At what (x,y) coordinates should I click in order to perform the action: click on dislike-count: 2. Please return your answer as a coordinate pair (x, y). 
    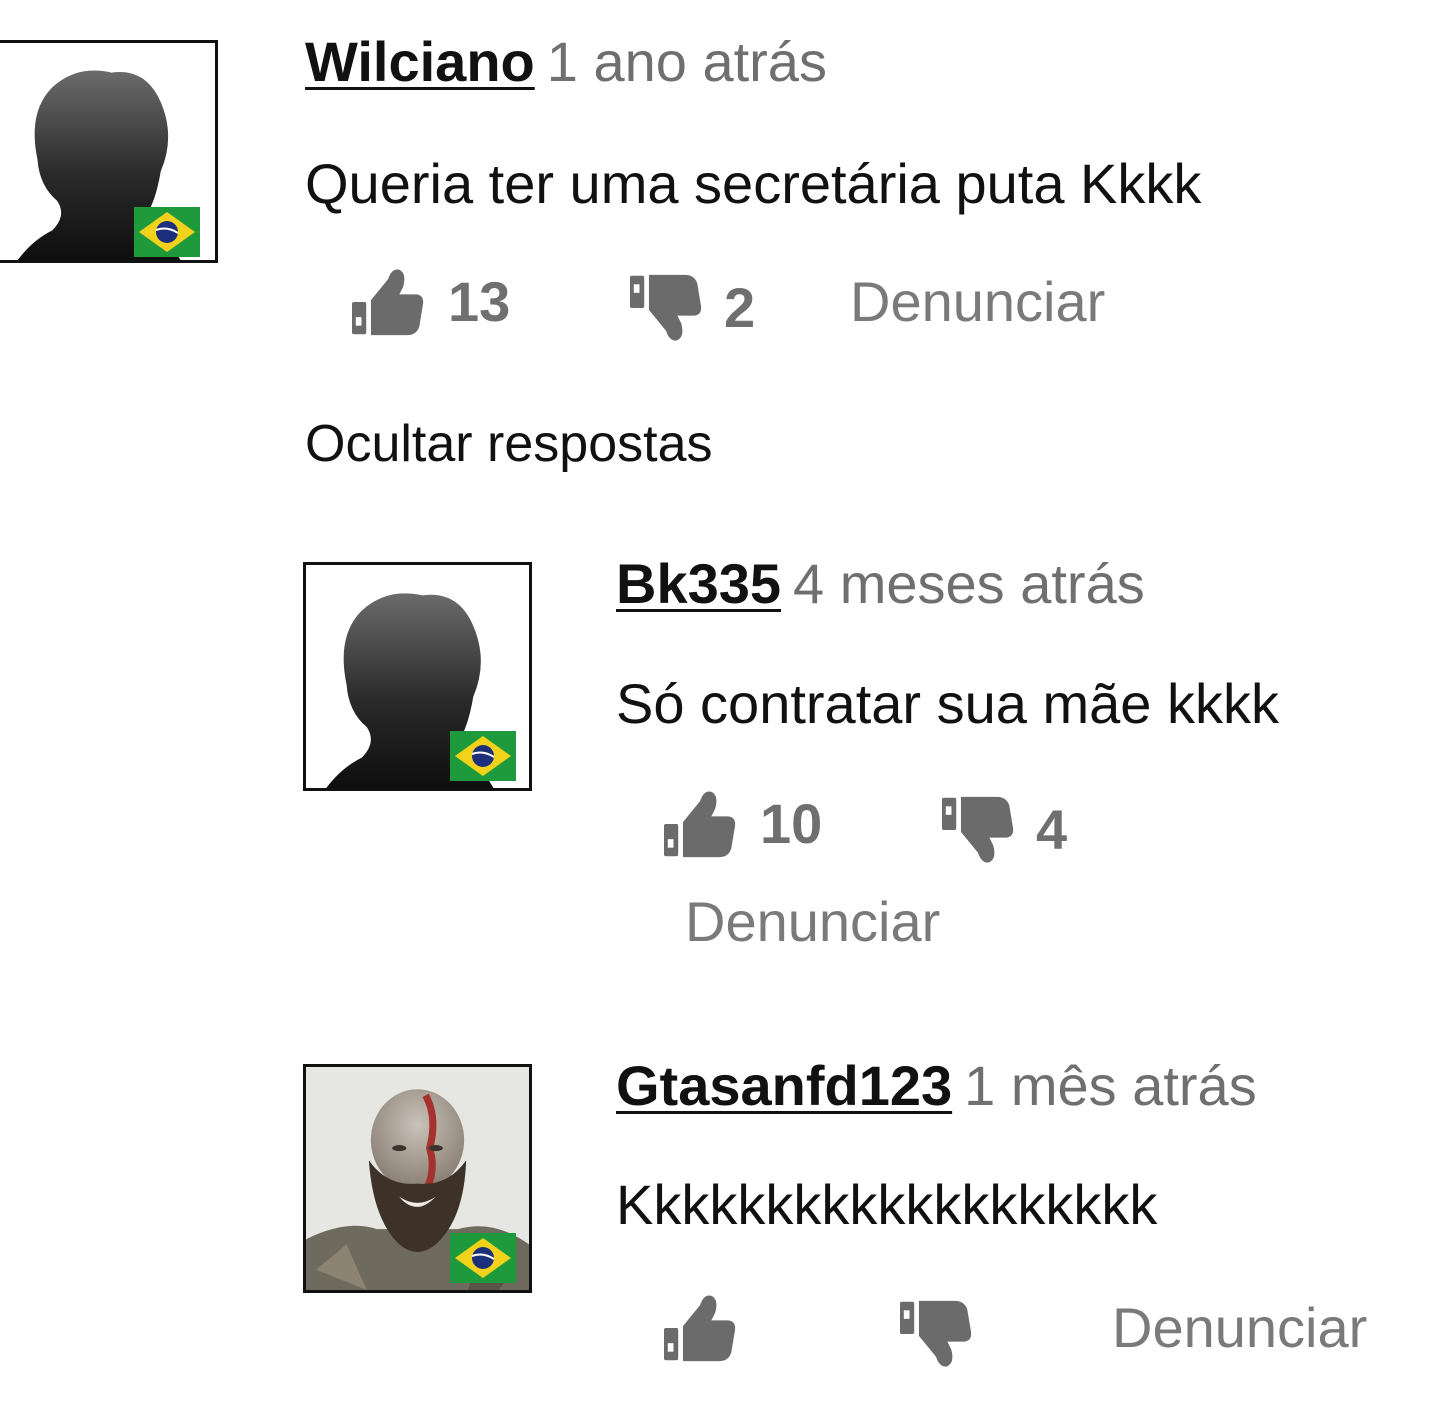
    Looking at the image, I should click on (740, 307).